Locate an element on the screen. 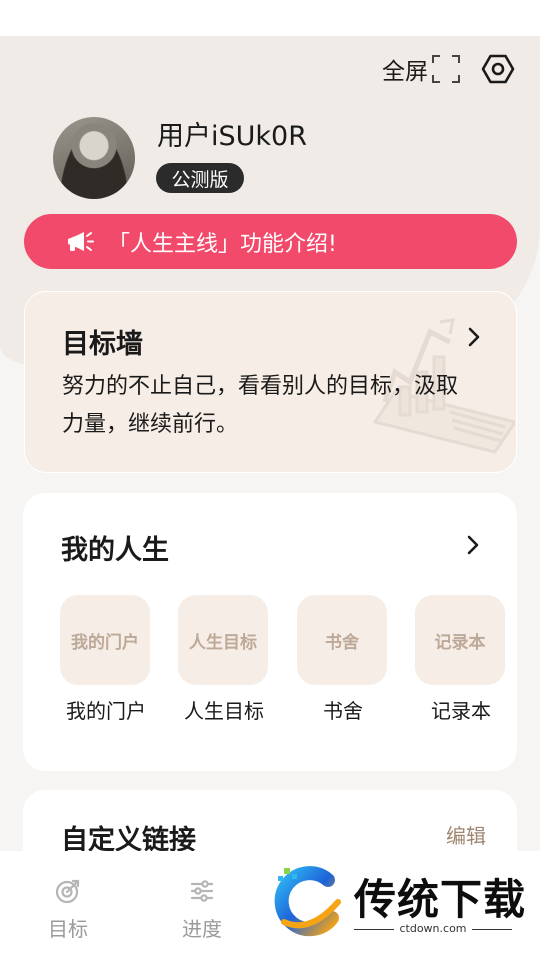 This screenshot has height=960, width=540. fullscreen-button: 全屏 is located at coordinates (421, 69).